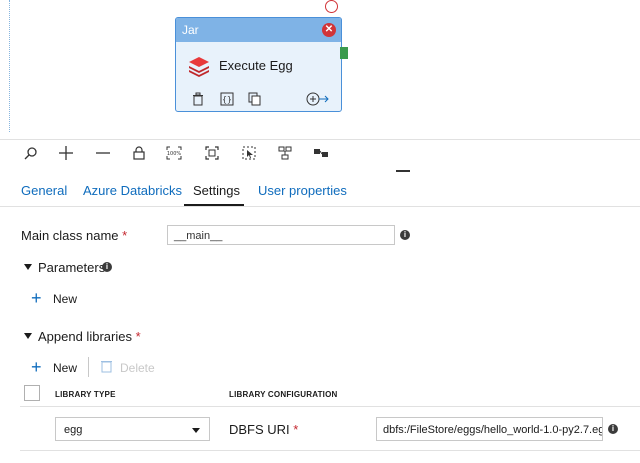 The width and height of the screenshot is (640, 463). Describe the element at coordinates (9, 66) in the screenshot. I see `canvas-boundary` at that location.